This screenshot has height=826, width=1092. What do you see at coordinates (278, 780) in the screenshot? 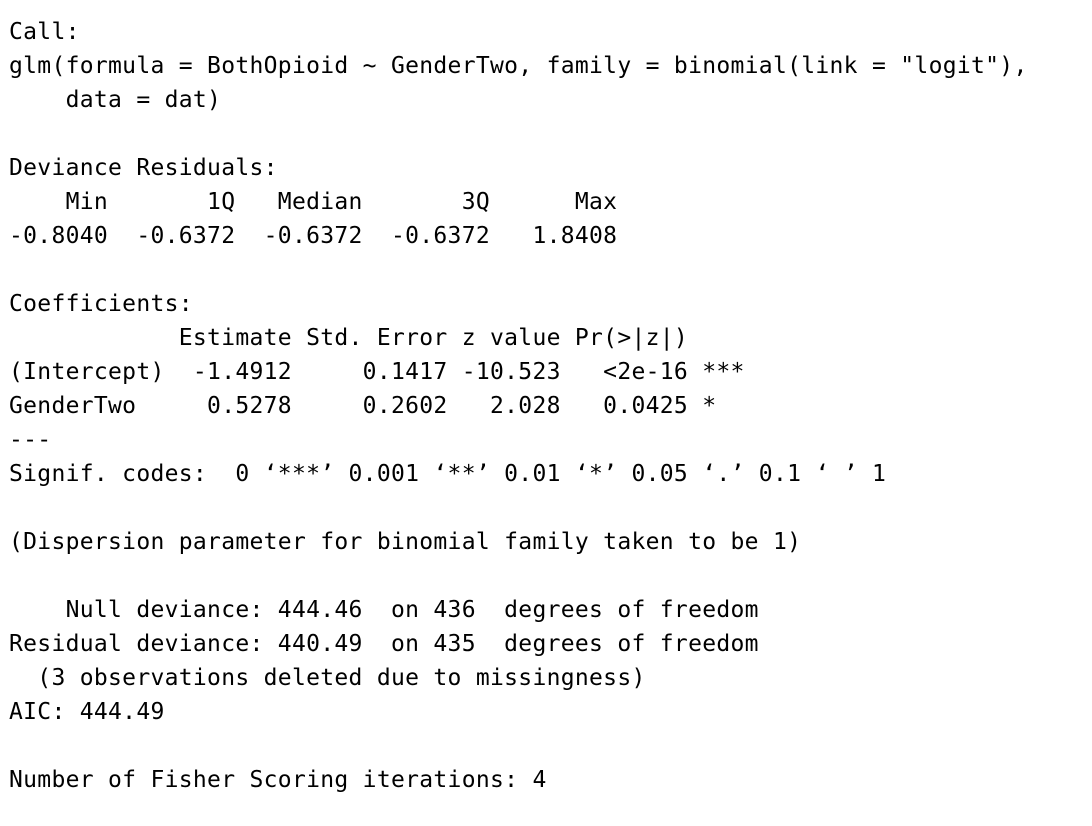
I see `fisher-iterations: Number of Fisher Scoring iterations: 4` at bounding box center [278, 780].